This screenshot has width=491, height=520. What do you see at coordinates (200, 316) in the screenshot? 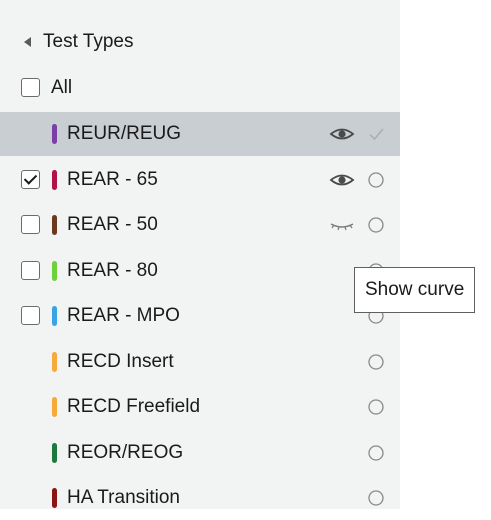
I see `test-type-row: REAR - MPO` at bounding box center [200, 316].